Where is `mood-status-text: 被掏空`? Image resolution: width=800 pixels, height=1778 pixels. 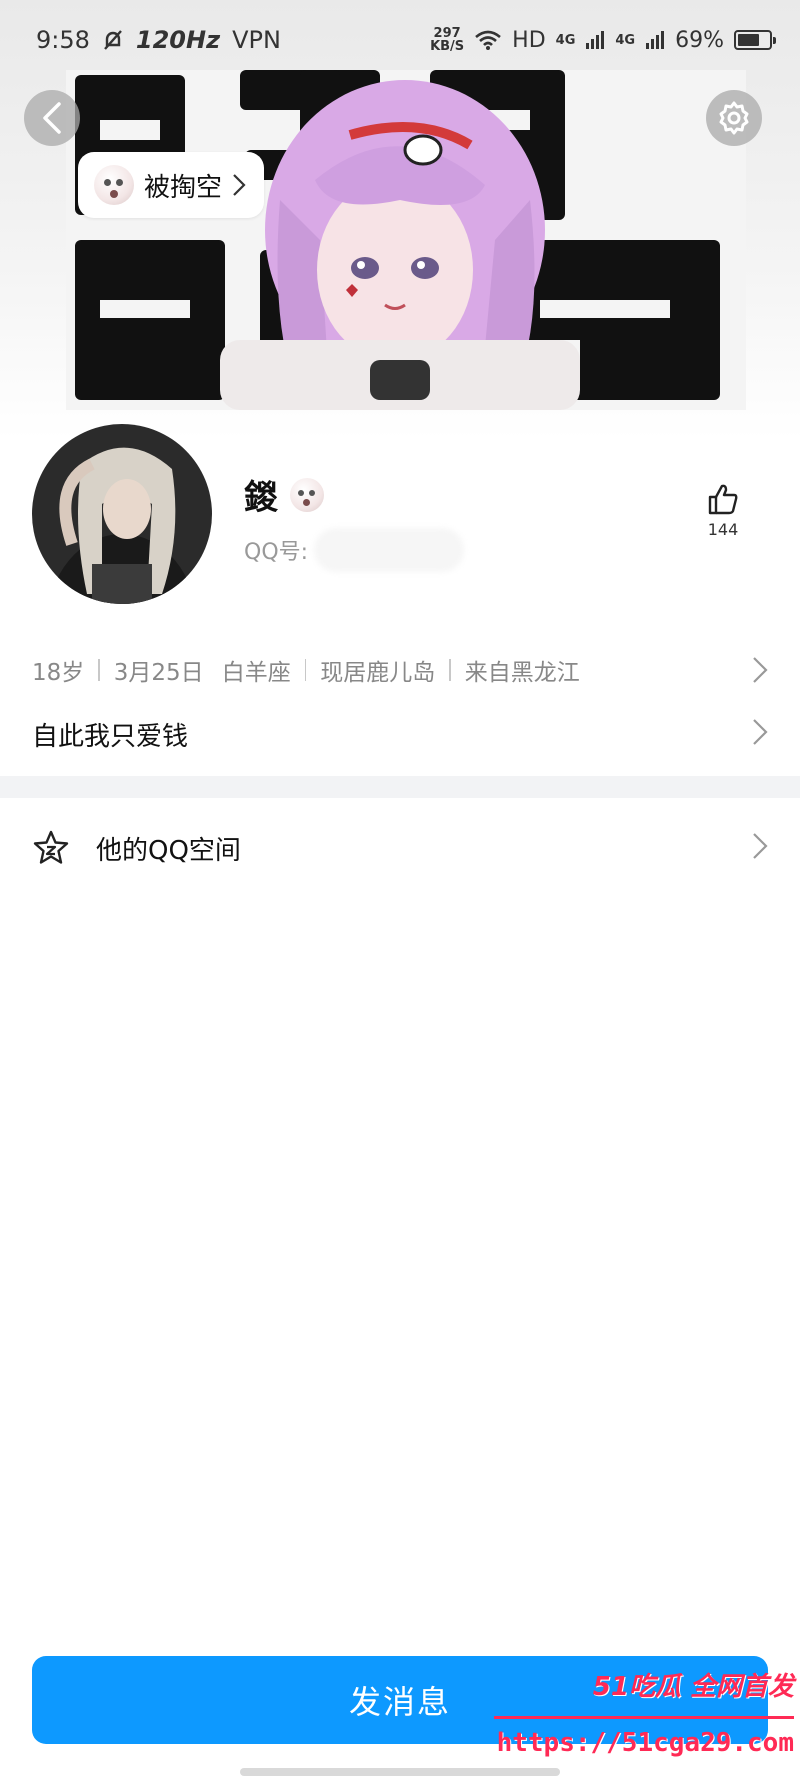
mood-status-text: 被掏空 is located at coordinates (183, 187).